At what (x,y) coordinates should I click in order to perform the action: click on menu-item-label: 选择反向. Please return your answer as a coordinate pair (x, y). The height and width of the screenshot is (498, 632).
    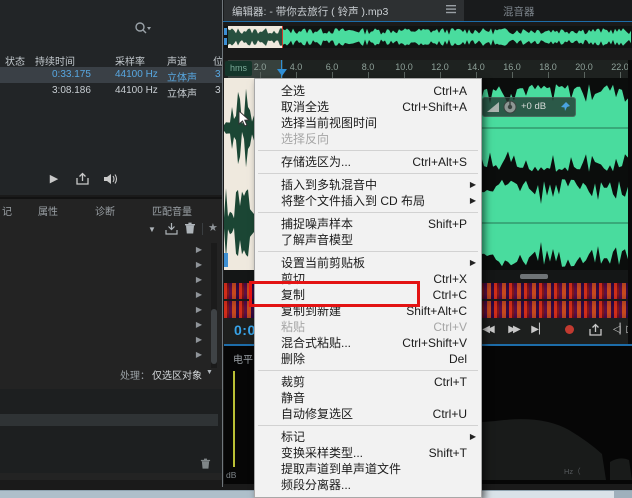
    Looking at the image, I should click on (305, 139).